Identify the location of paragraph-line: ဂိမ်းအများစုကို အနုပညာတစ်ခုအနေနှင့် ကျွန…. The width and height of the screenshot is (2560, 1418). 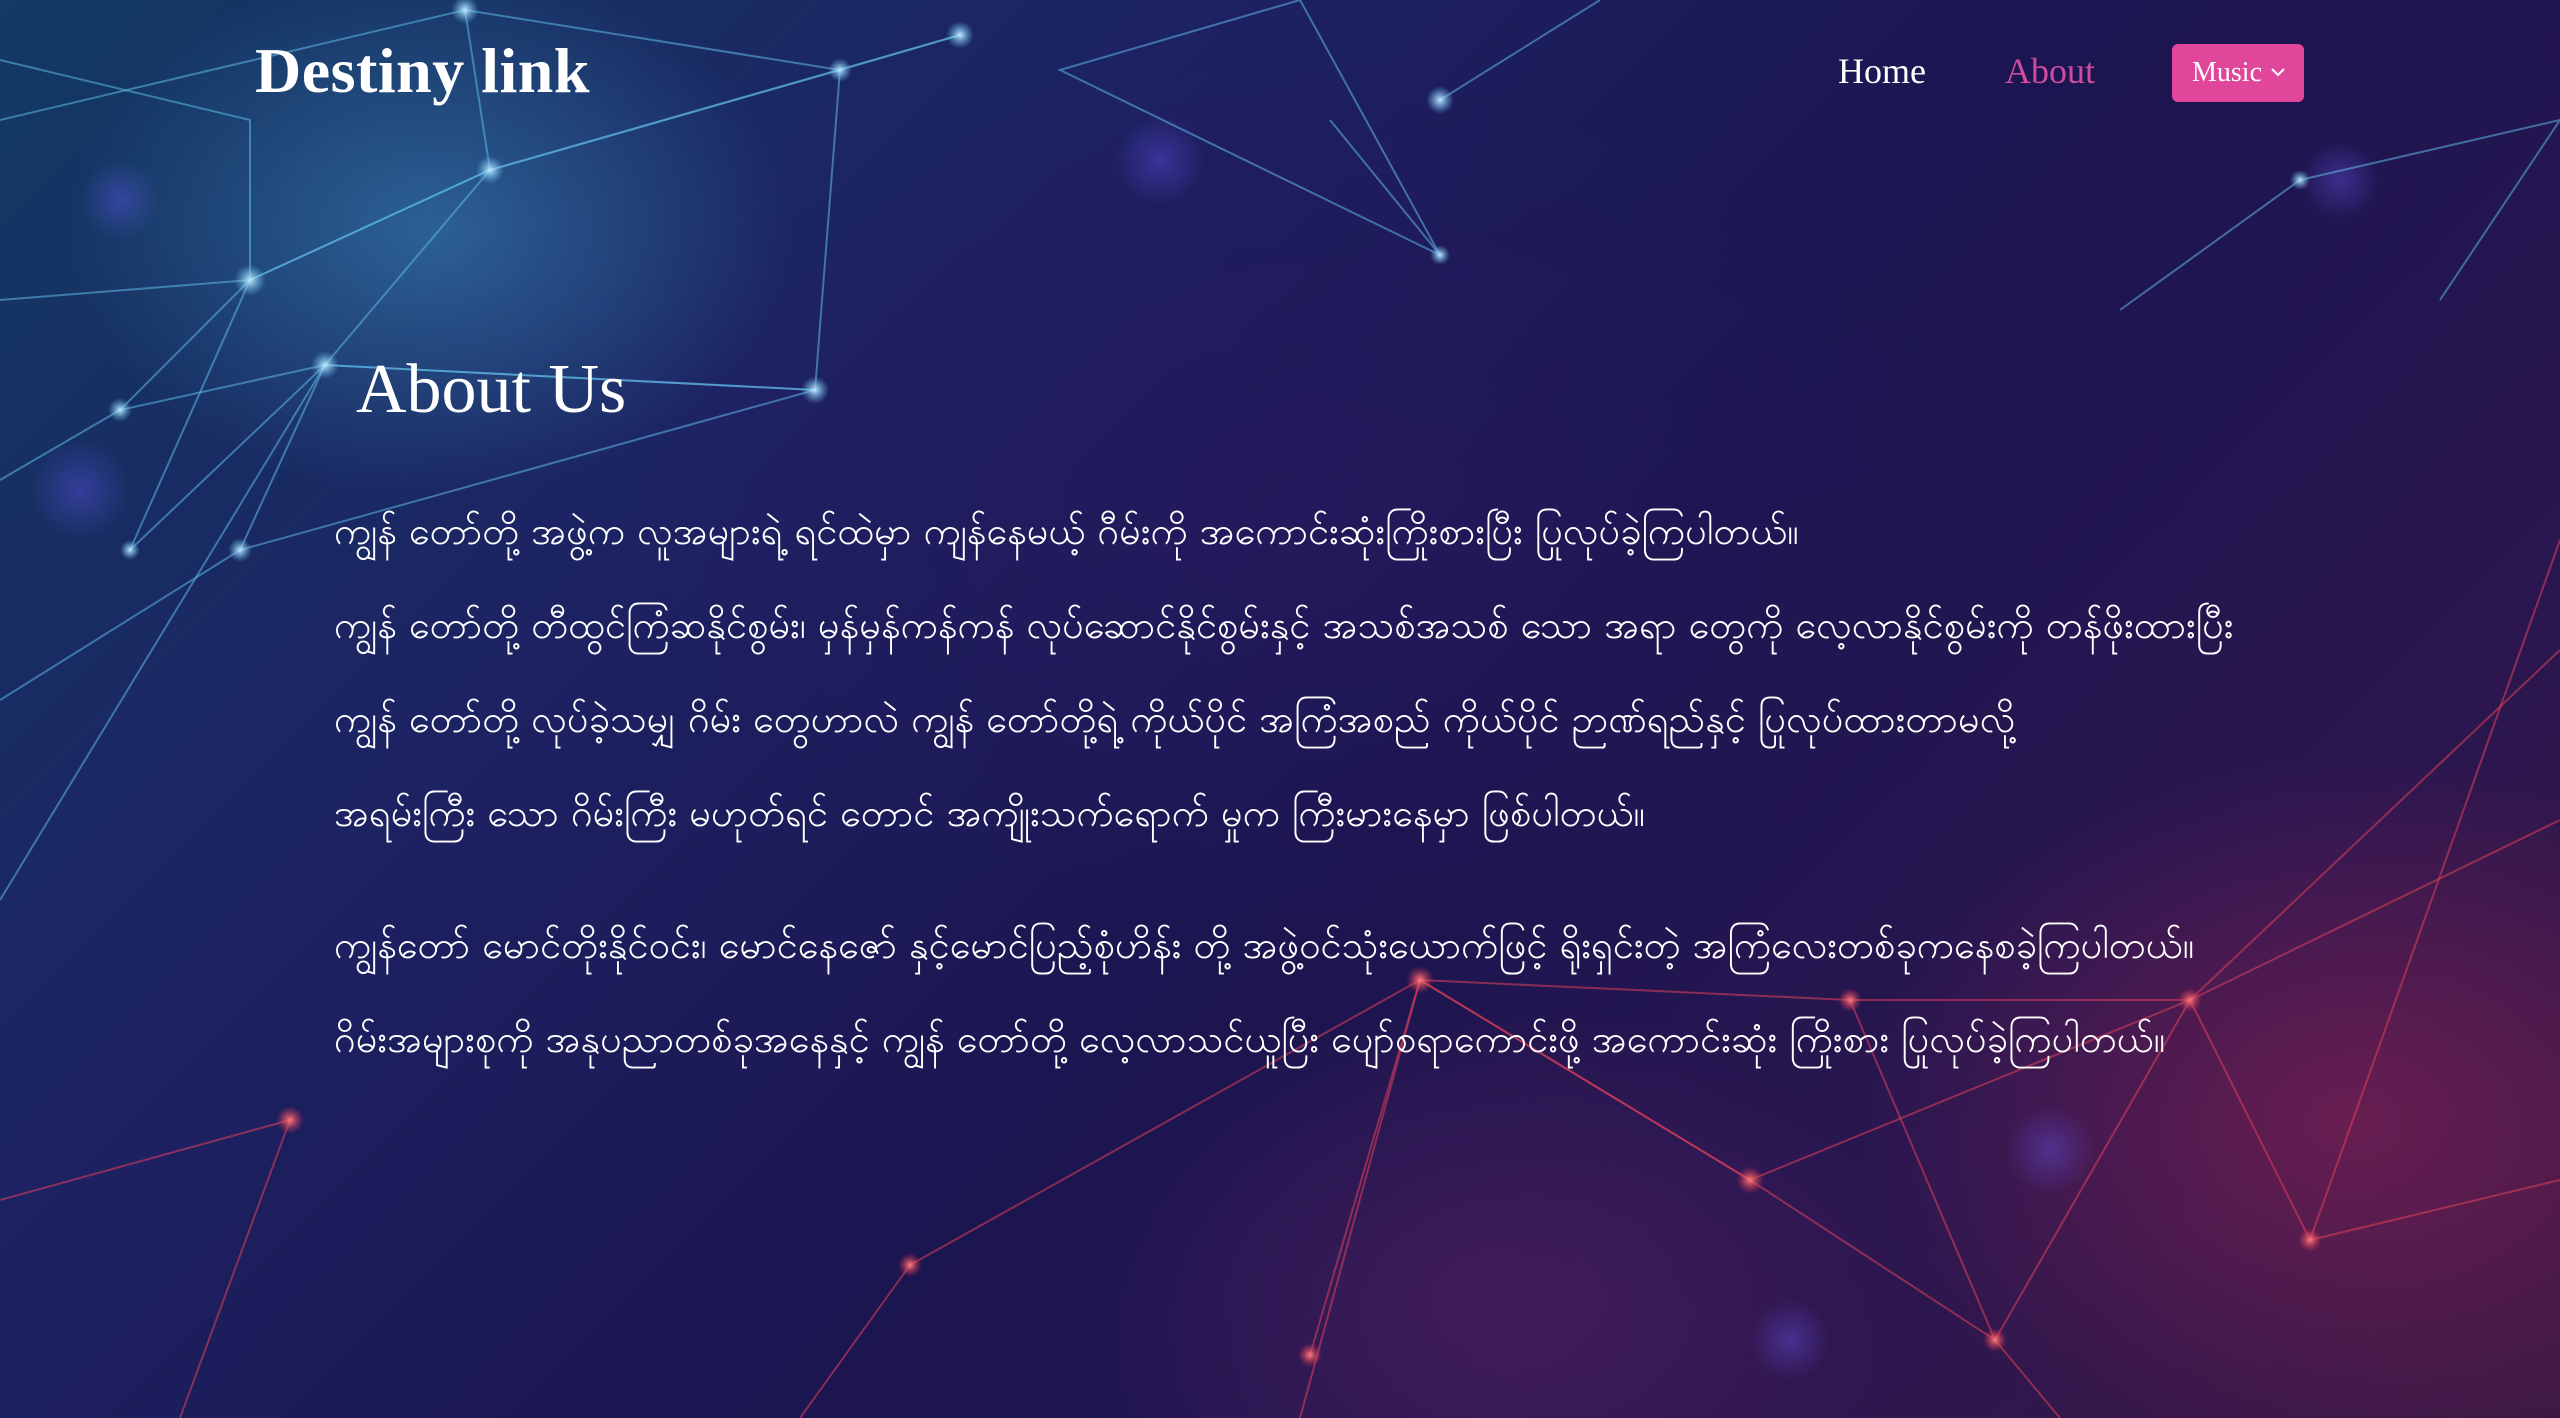
(1250, 1039).